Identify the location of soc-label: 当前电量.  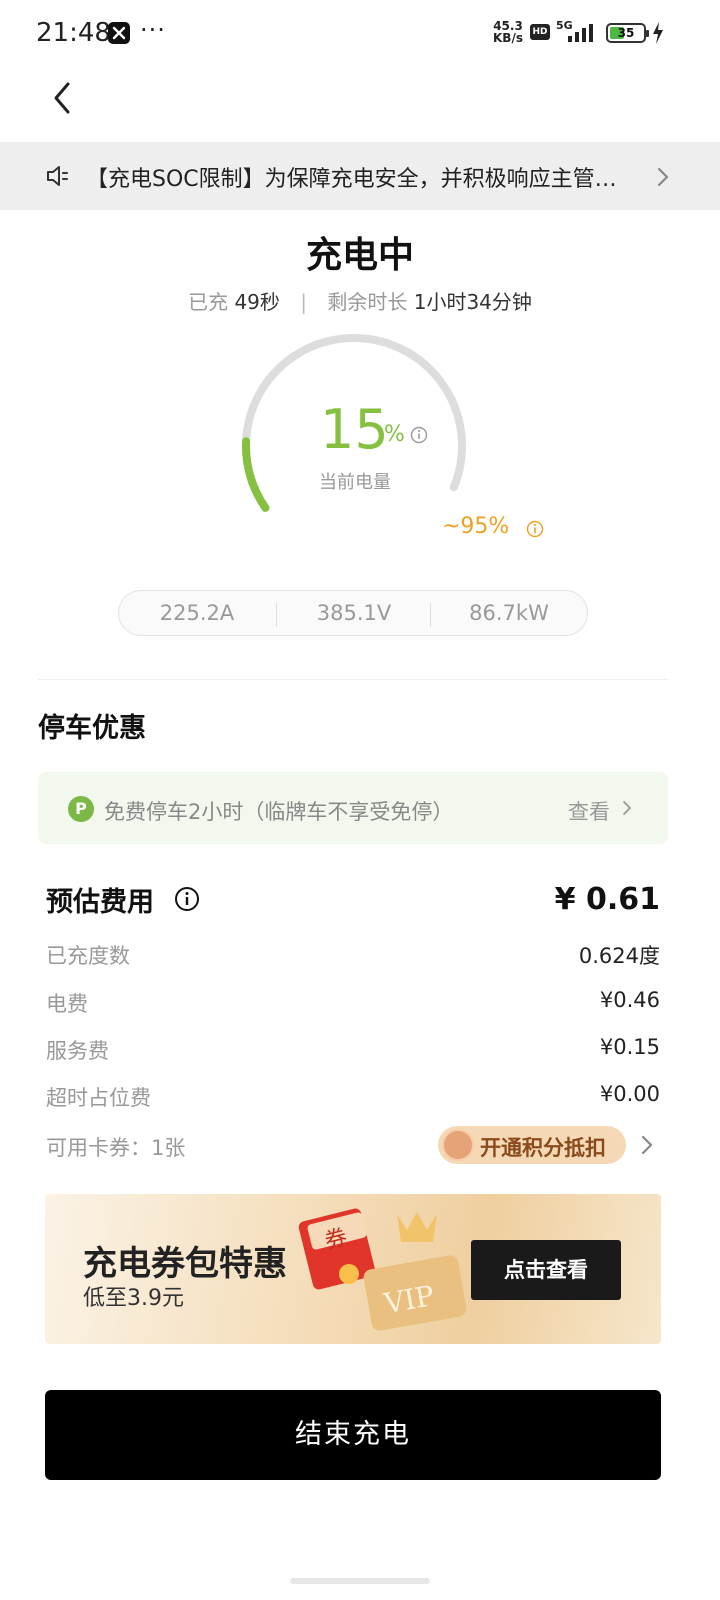
(355, 482).